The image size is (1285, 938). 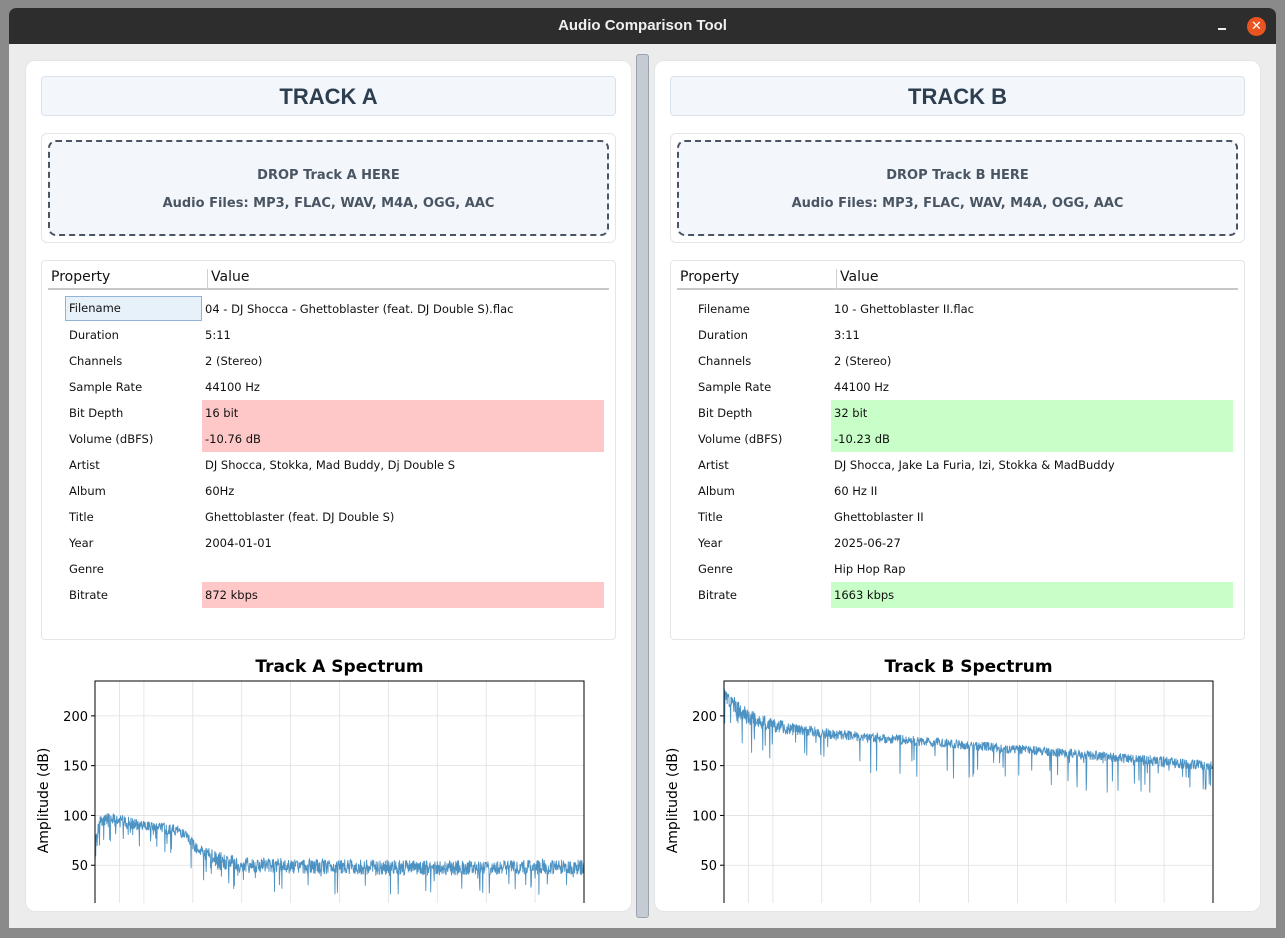 I want to click on value-cell: Hip Hop Rap, so click(x=1032, y=569).